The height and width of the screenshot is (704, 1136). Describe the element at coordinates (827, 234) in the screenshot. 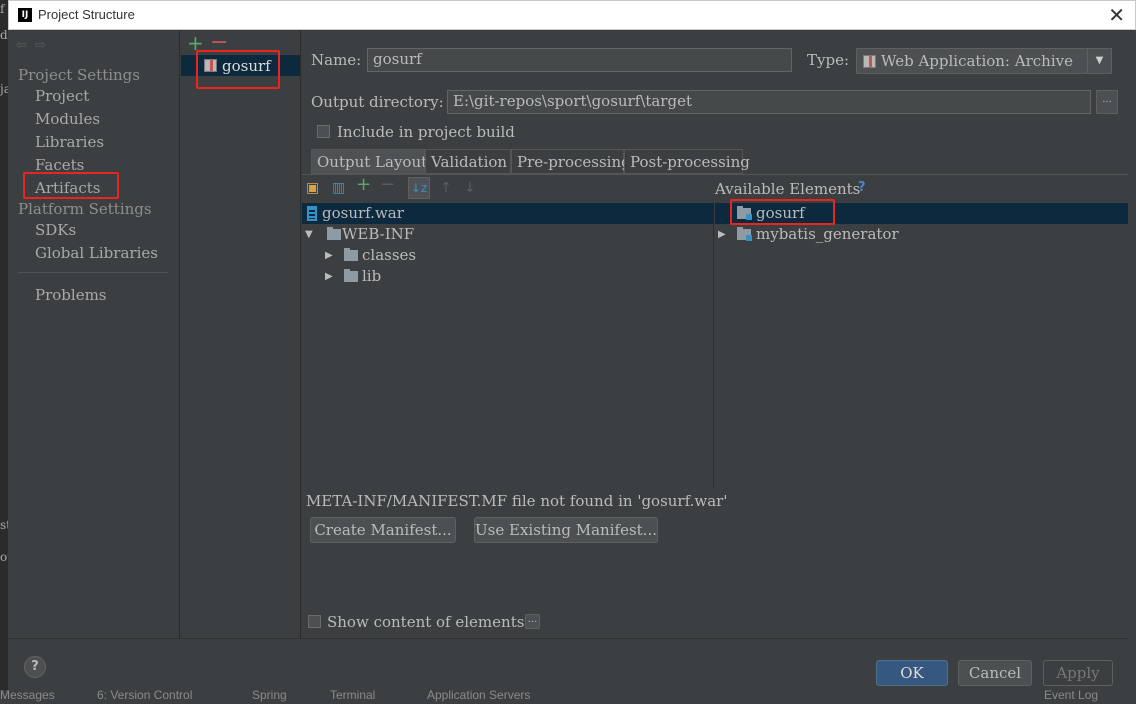

I see `available-item-label: mybatis_generator` at that location.